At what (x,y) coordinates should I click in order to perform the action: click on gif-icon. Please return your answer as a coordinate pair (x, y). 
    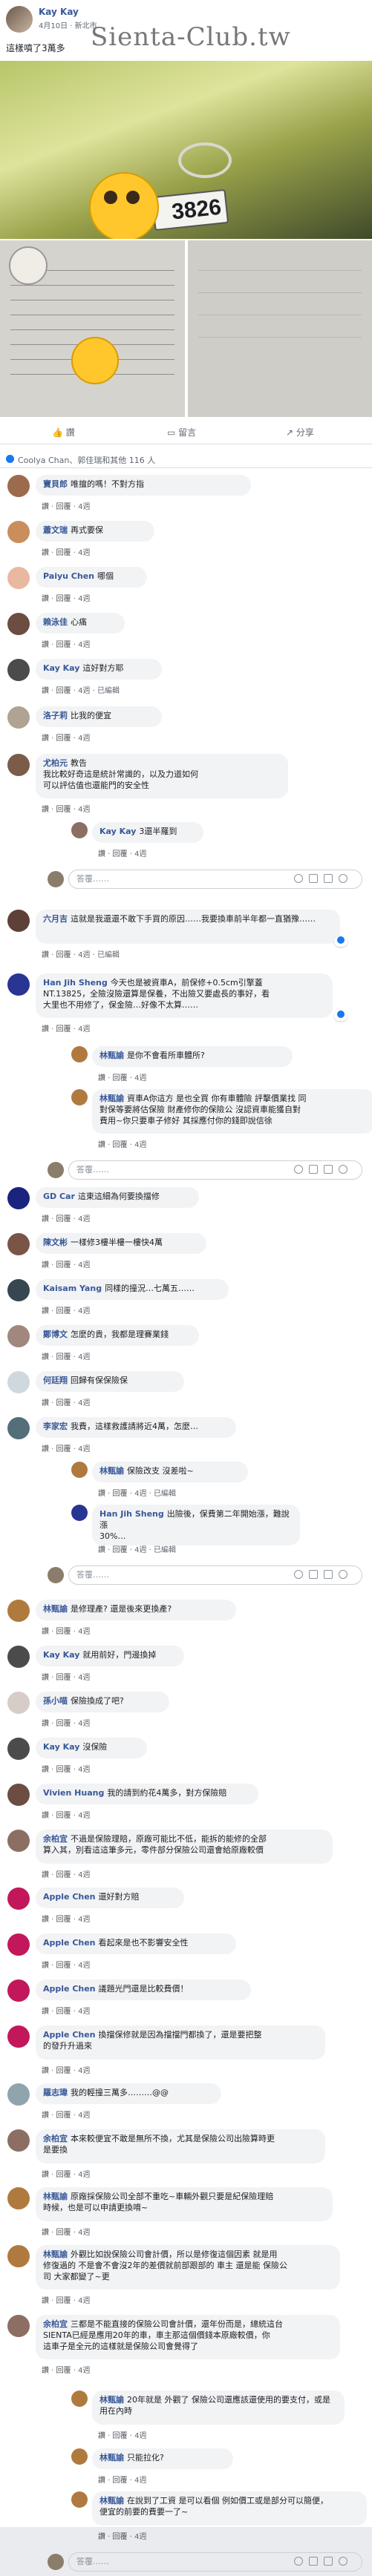
    Looking at the image, I should click on (328, 1574).